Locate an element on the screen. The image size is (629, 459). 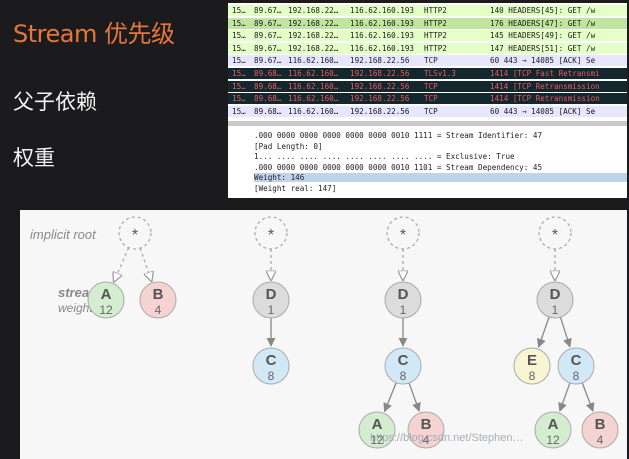
packet-cell-info: 147 HEADERS[51]: GET /w is located at coordinates (543, 48).